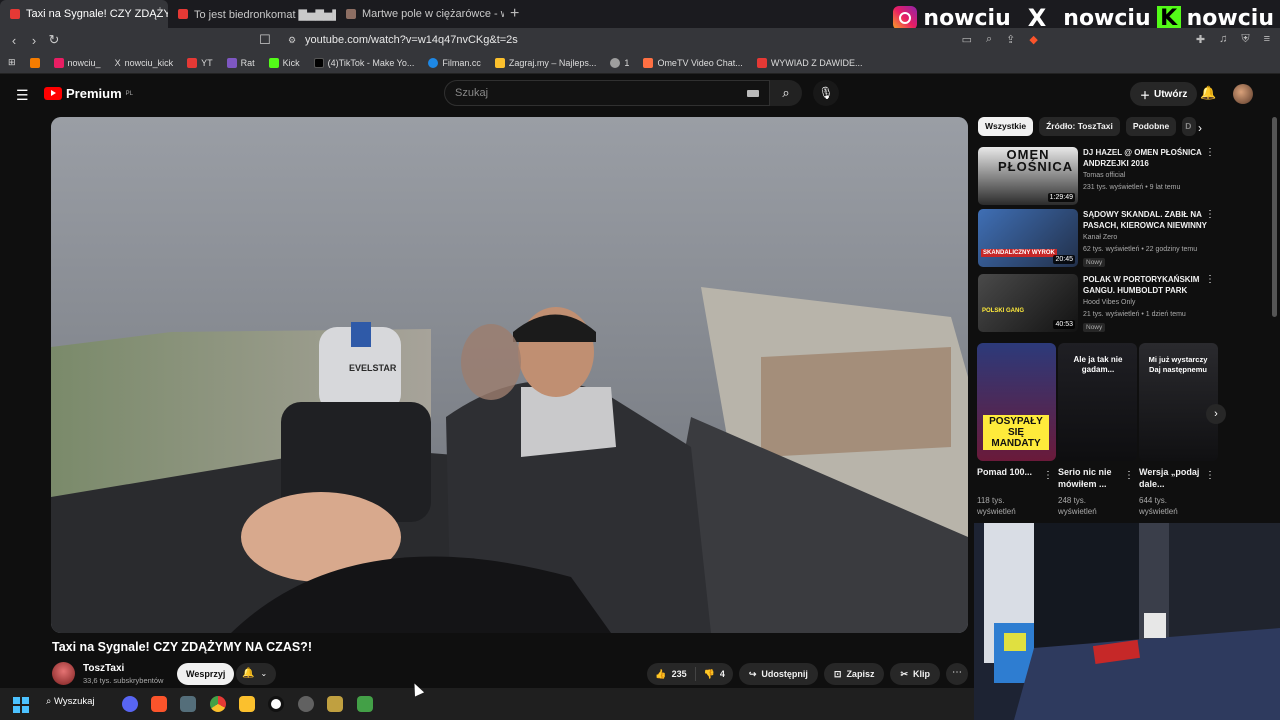  What do you see at coordinates (1028, 238) in the screenshot?
I see `video-thumbnail: SKANDALICZNY WYROK 20:45` at bounding box center [1028, 238].